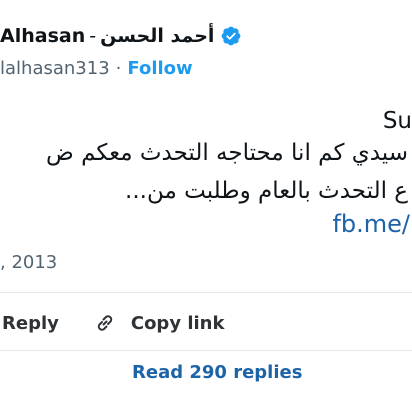  What do you see at coordinates (28, 262) in the screenshot?
I see `tweet-date: , 2013` at bounding box center [28, 262].